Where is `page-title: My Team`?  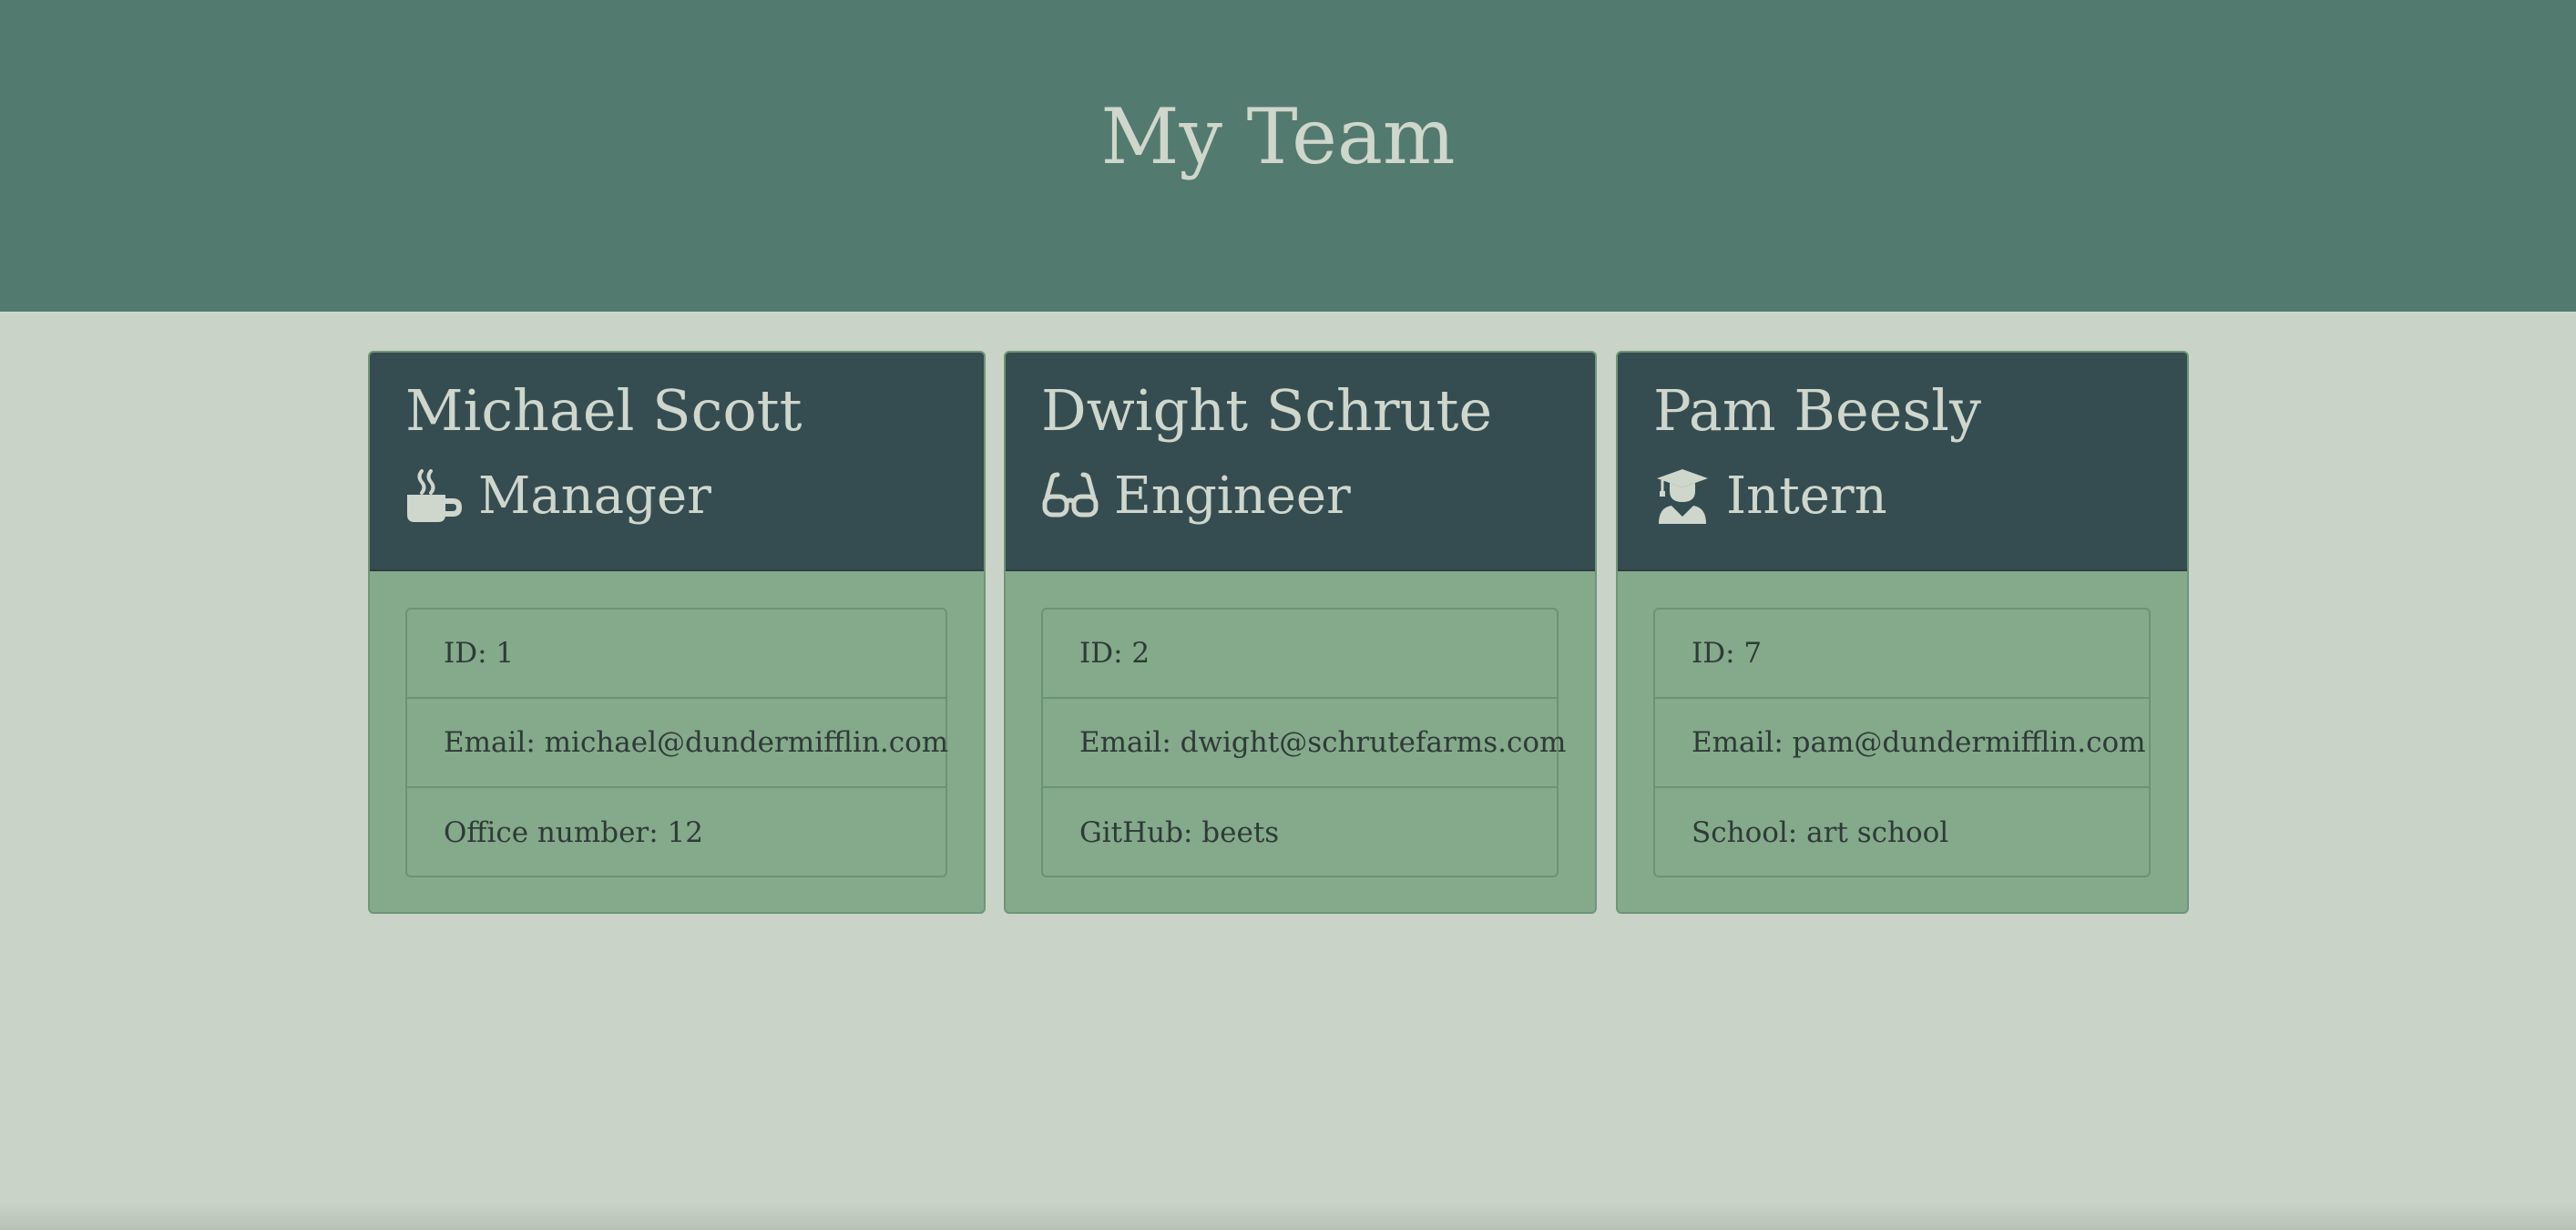
page-title: My Team is located at coordinates (1278, 137).